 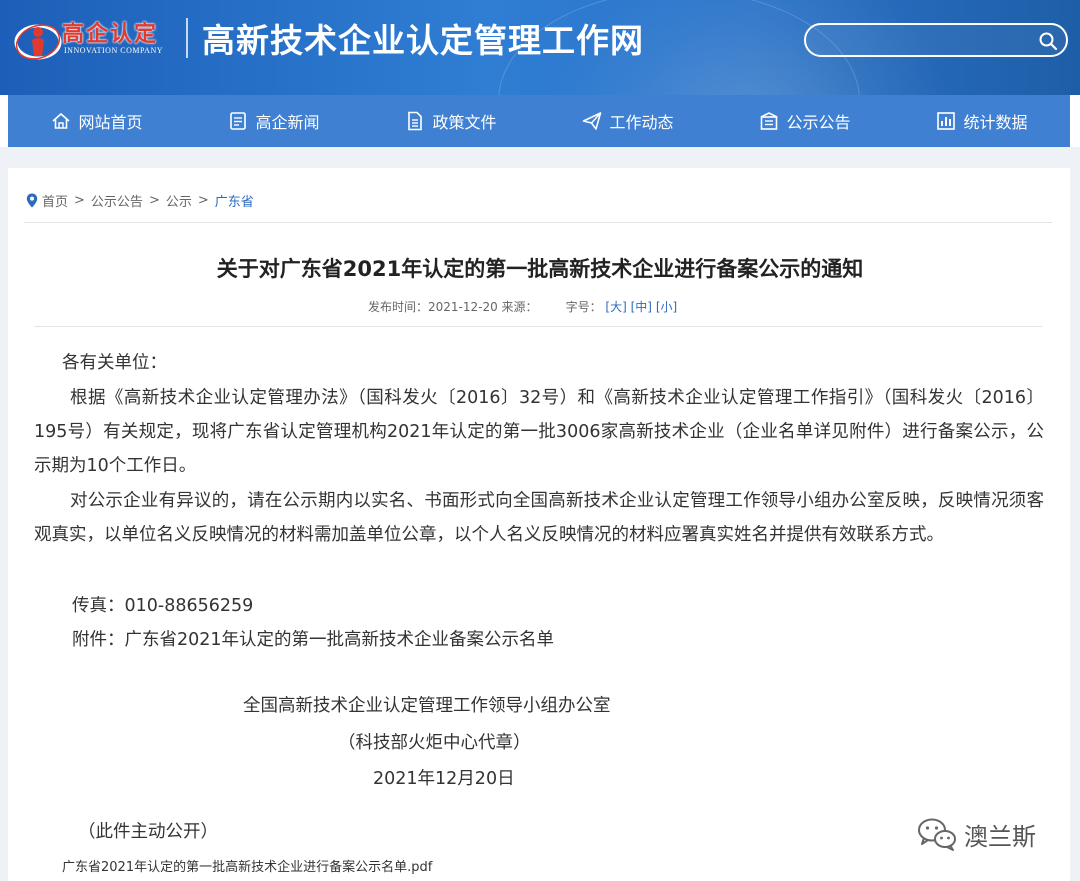 What do you see at coordinates (415, 121) in the screenshot?
I see `document-icon` at bounding box center [415, 121].